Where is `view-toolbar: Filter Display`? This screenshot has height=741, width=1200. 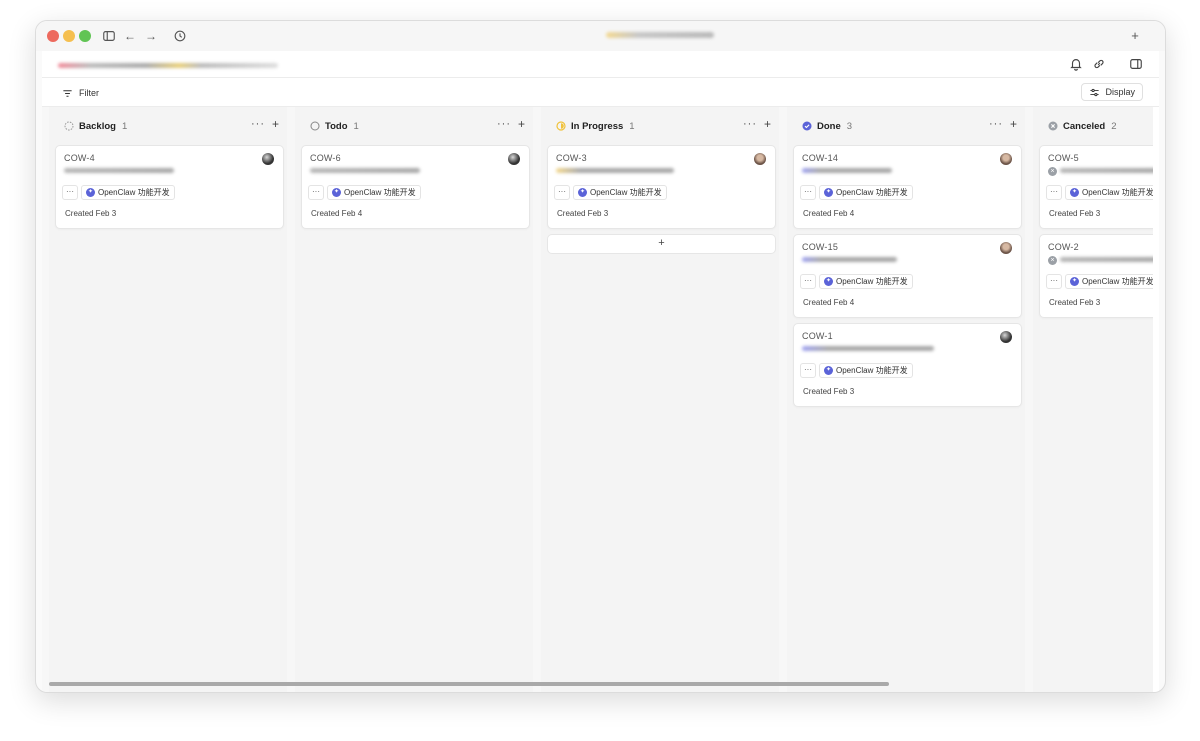 view-toolbar: Filter Display is located at coordinates (600, 92).